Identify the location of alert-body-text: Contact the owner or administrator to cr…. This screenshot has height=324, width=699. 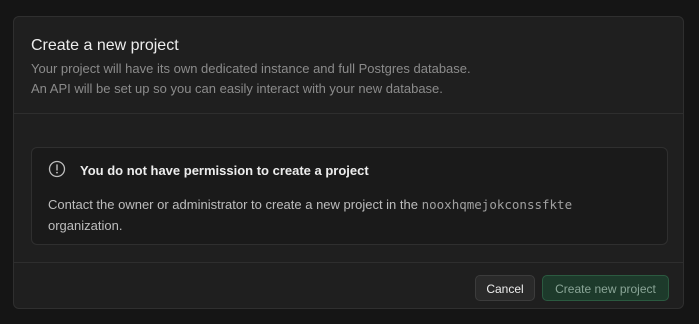
(233, 204).